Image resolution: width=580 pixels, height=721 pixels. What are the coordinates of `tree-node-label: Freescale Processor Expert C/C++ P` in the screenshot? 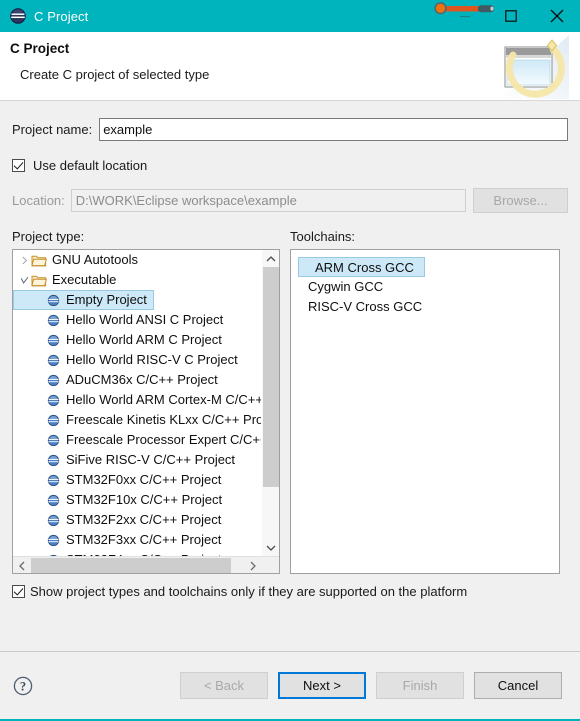 It's located at (163, 439).